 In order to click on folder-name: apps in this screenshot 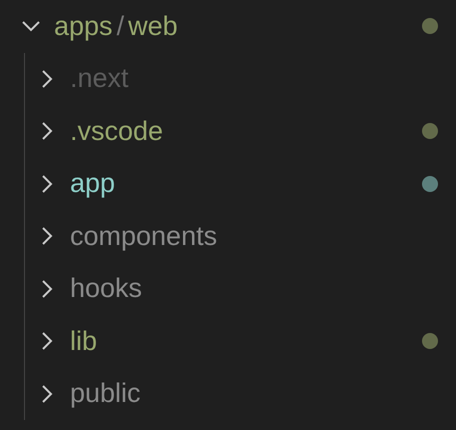, I will do `click(83, 26)`.